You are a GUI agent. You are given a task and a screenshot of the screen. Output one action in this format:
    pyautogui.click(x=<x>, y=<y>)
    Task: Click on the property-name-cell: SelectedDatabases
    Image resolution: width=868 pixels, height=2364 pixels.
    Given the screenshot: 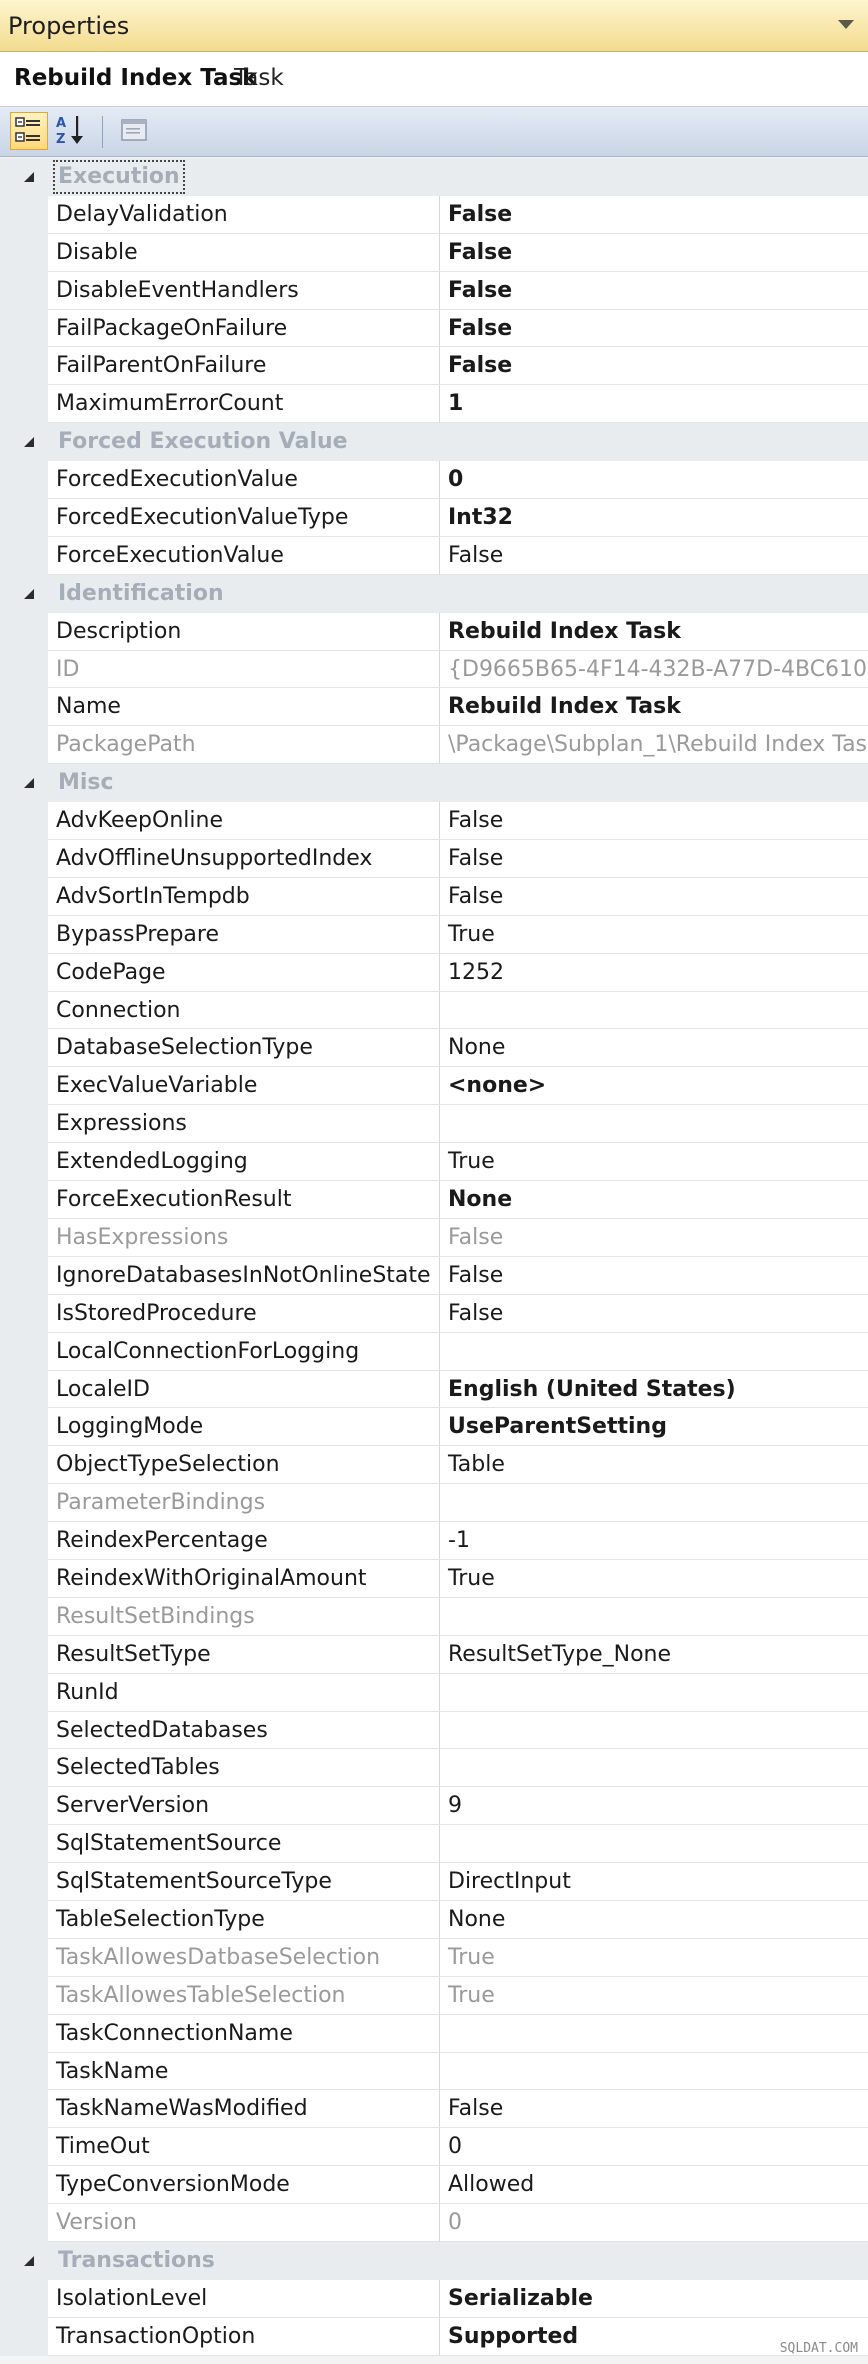 What is the action you would take?
    pyautogui.click(x=244, y=1730)
    